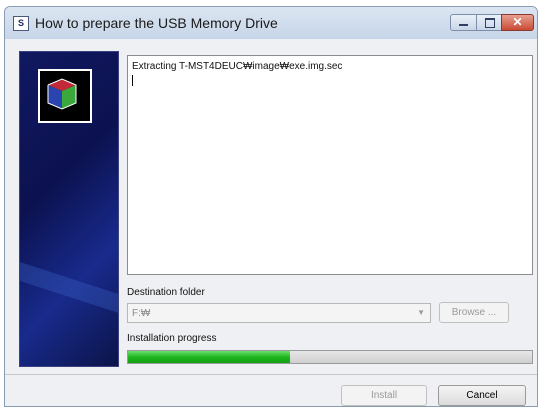  Describe the element at coordinates (271, 374) in the screenshot. I see `footer-divider` at that location.